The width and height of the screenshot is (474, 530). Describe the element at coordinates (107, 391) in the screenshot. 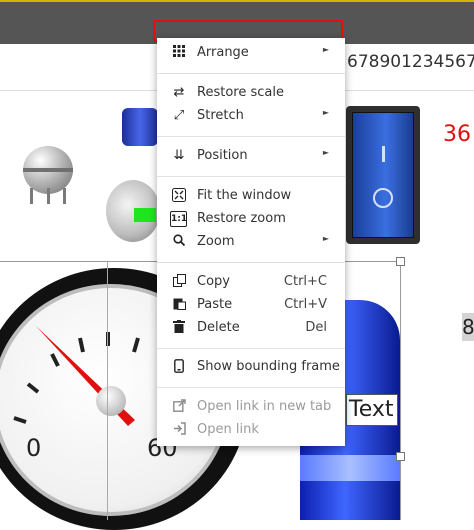

I see `guide-line` at that location.